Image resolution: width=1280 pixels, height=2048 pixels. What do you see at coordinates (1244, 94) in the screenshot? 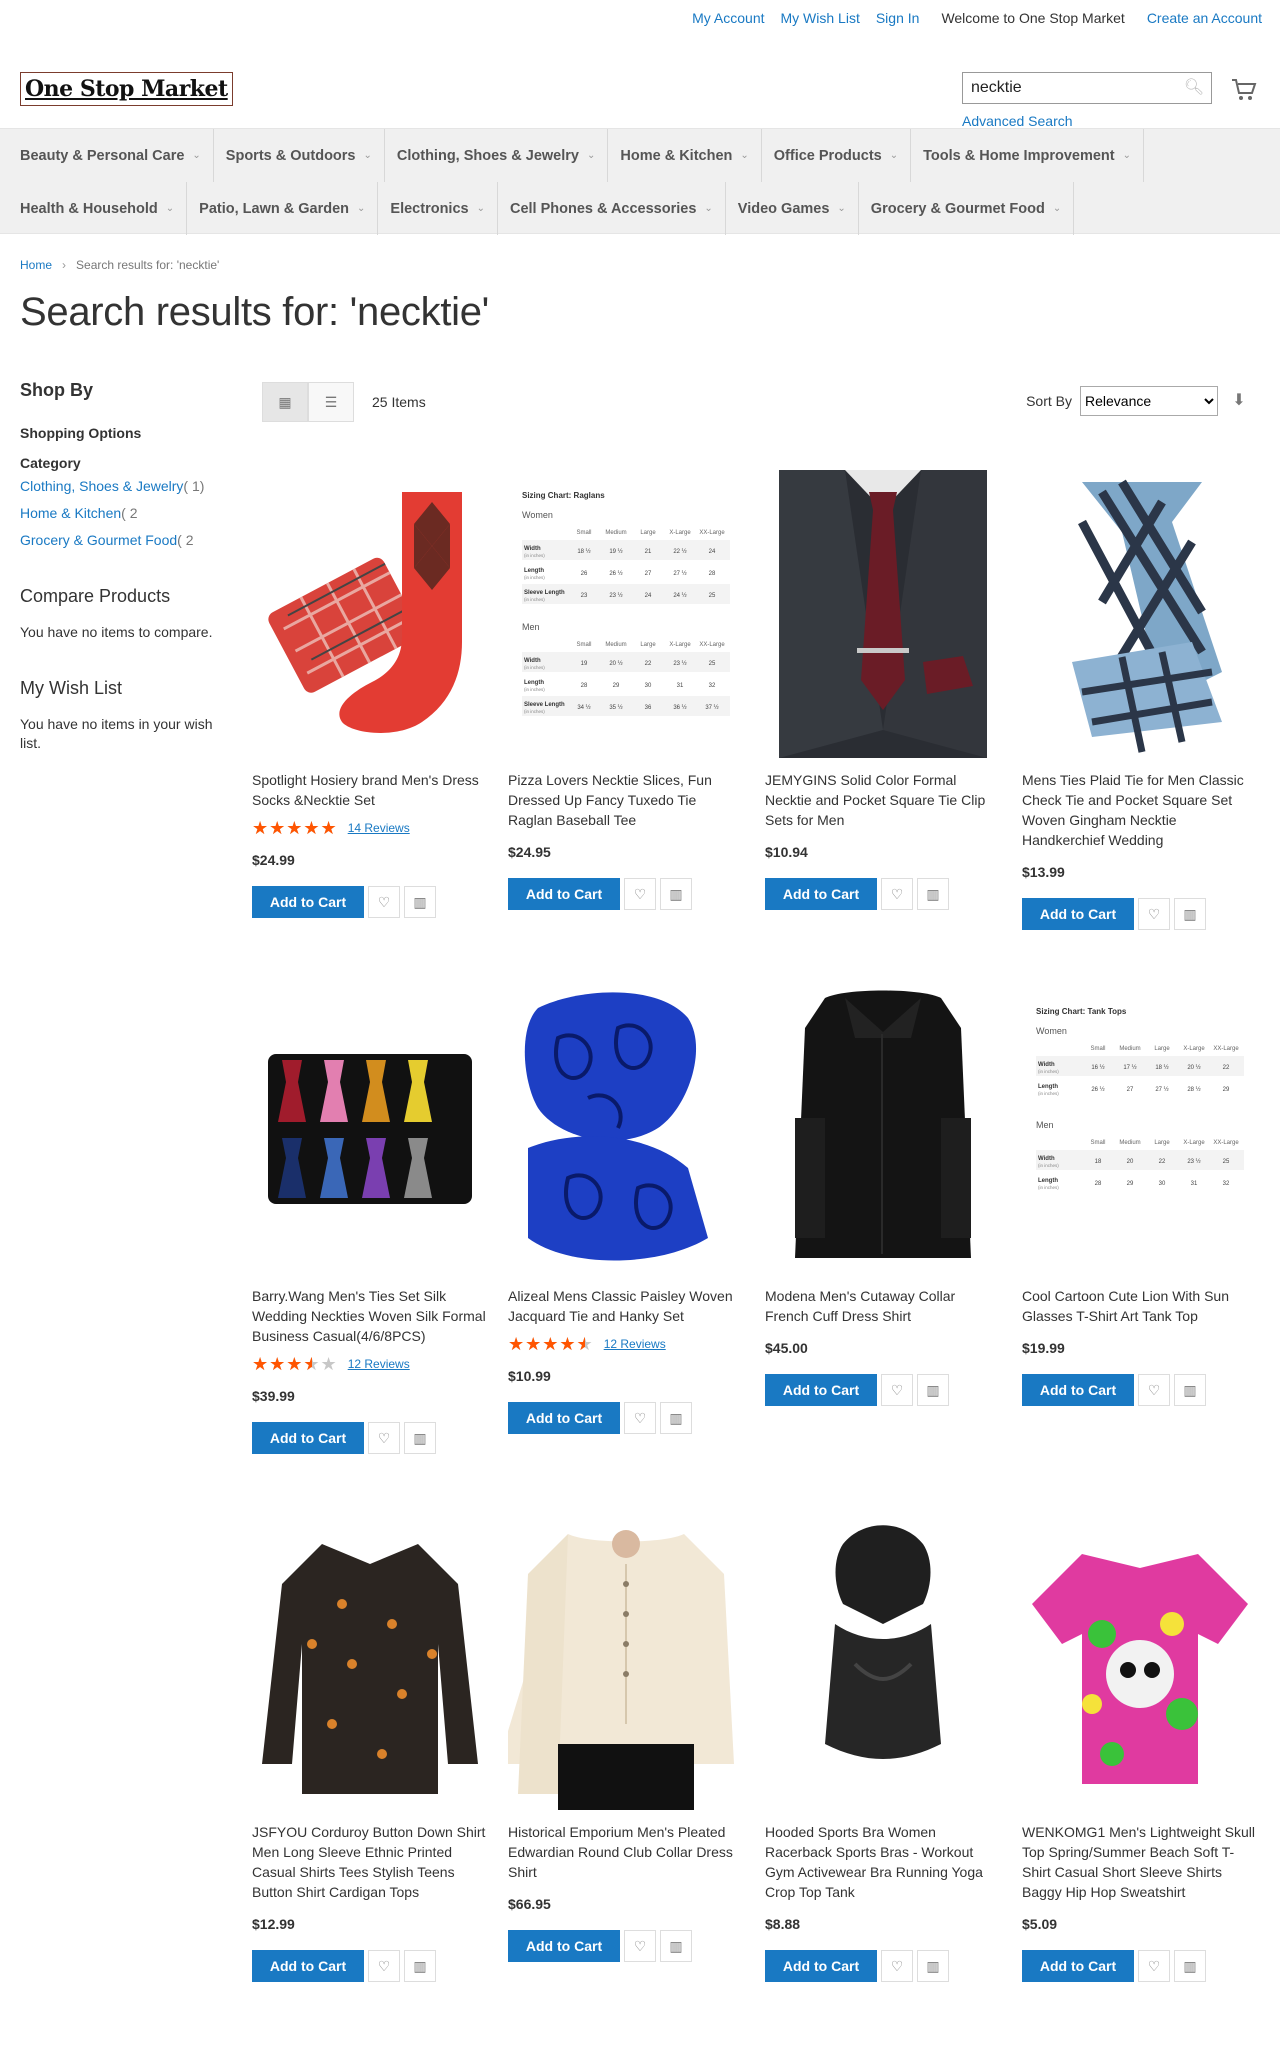
I see `cart-icon` at bounding box center [1244, 94].